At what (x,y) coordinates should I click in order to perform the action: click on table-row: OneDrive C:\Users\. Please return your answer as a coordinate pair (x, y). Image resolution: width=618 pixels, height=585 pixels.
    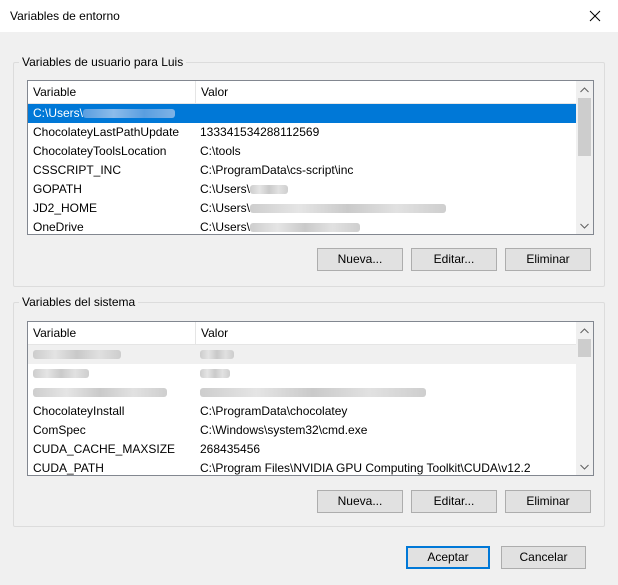
    Looking at the image, I should click on (302, 226).